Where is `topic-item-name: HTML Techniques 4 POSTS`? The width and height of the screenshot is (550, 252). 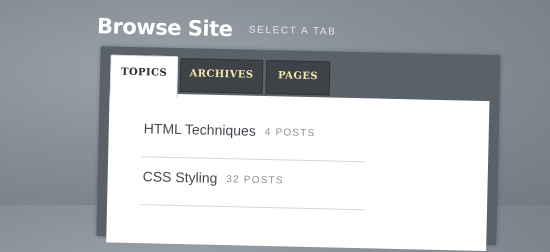 topic-item-name: HTML Techniques 4 POSTS is located at coordinates (230, 130).